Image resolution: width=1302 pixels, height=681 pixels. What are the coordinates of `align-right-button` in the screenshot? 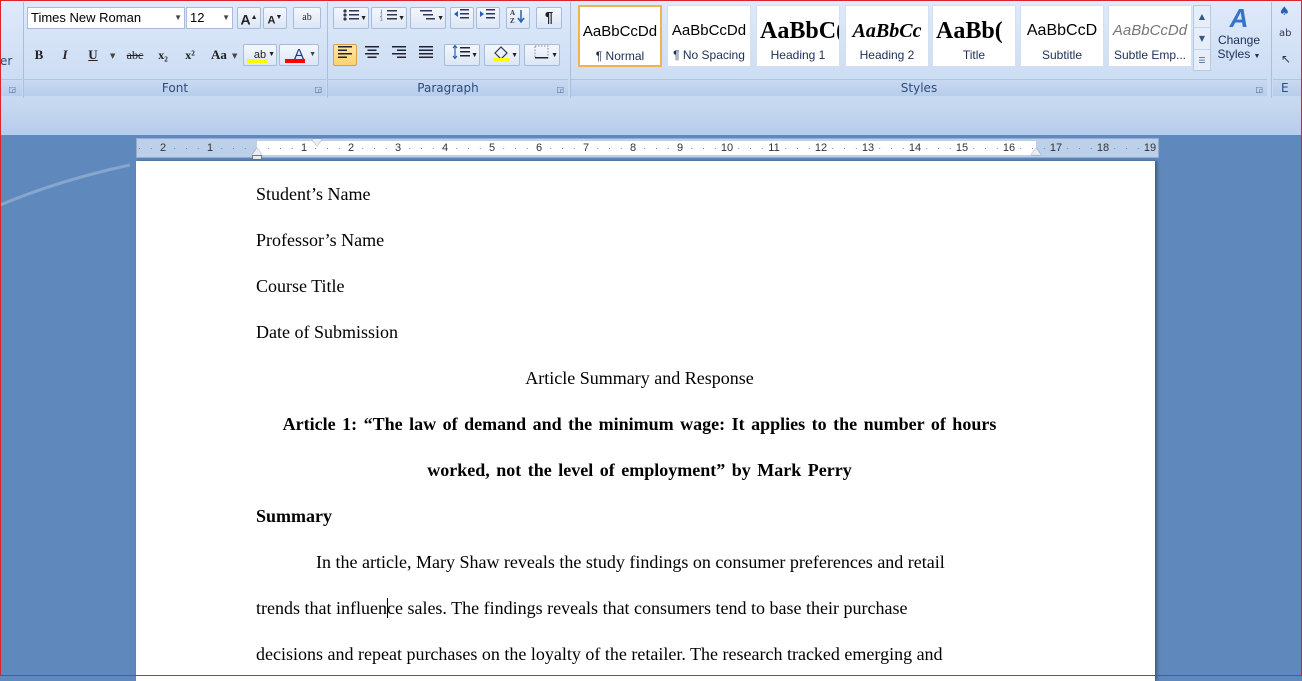 It's located at (399, 55).